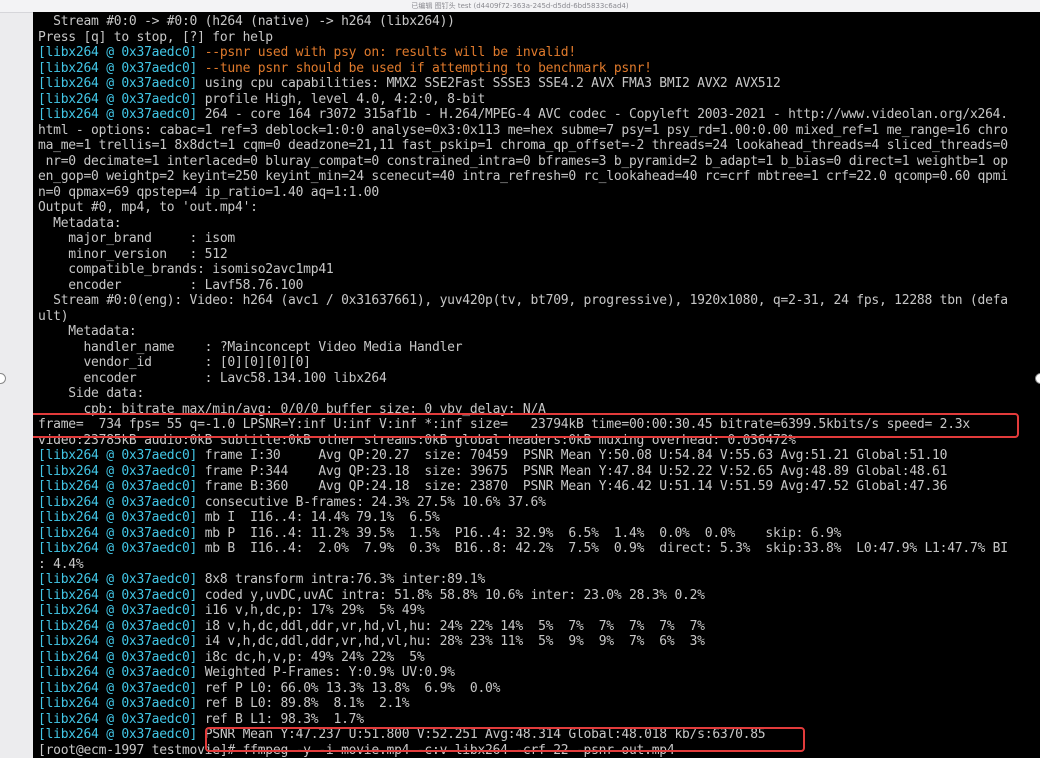  Describe the element at coordinates (53, 316) in the screenshot. I see `log-text: ult)` at that location.